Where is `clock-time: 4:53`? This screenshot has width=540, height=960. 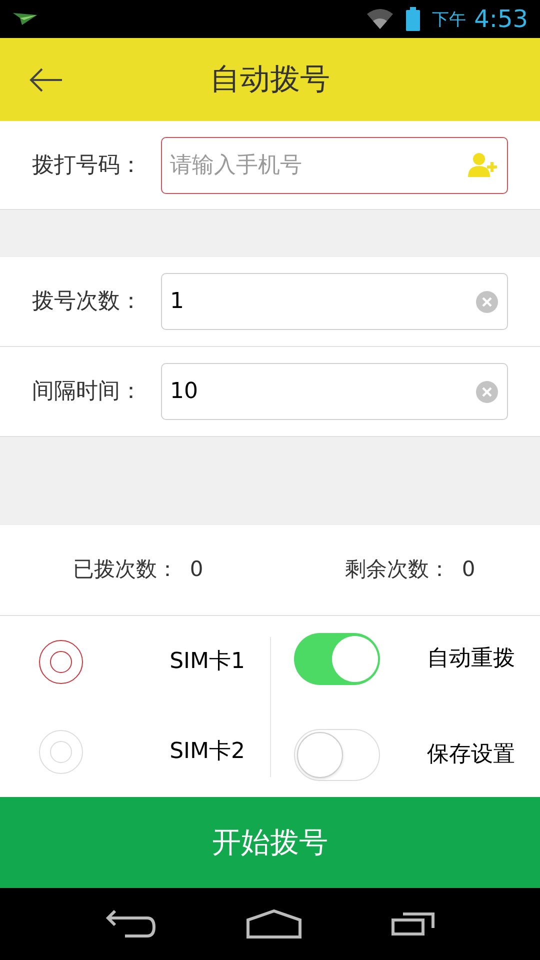
clock-time: 4:53 is located at coordinates (501, 19).